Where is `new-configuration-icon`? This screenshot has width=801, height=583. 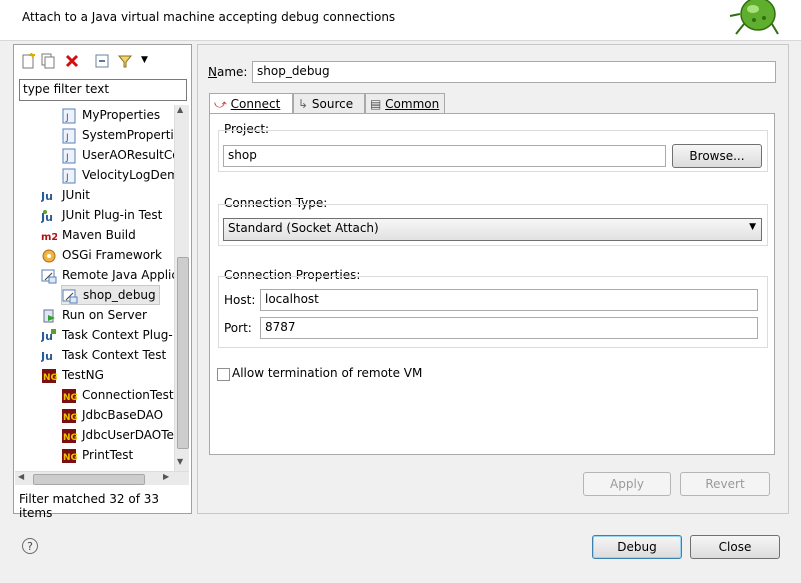
new-configuration-icon is located at coordinates (28, 60).